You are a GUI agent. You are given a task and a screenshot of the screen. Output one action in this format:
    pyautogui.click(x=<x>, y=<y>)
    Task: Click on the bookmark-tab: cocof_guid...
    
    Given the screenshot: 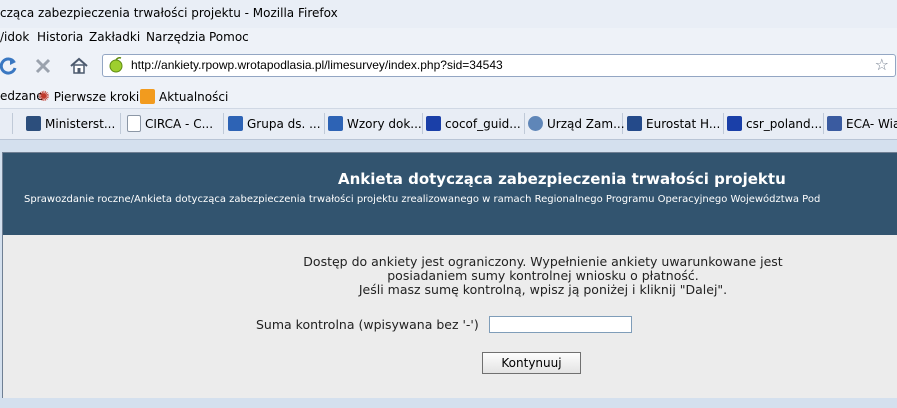 What is the action you would take?
    pyautogui.click(x=473, y=123)
    